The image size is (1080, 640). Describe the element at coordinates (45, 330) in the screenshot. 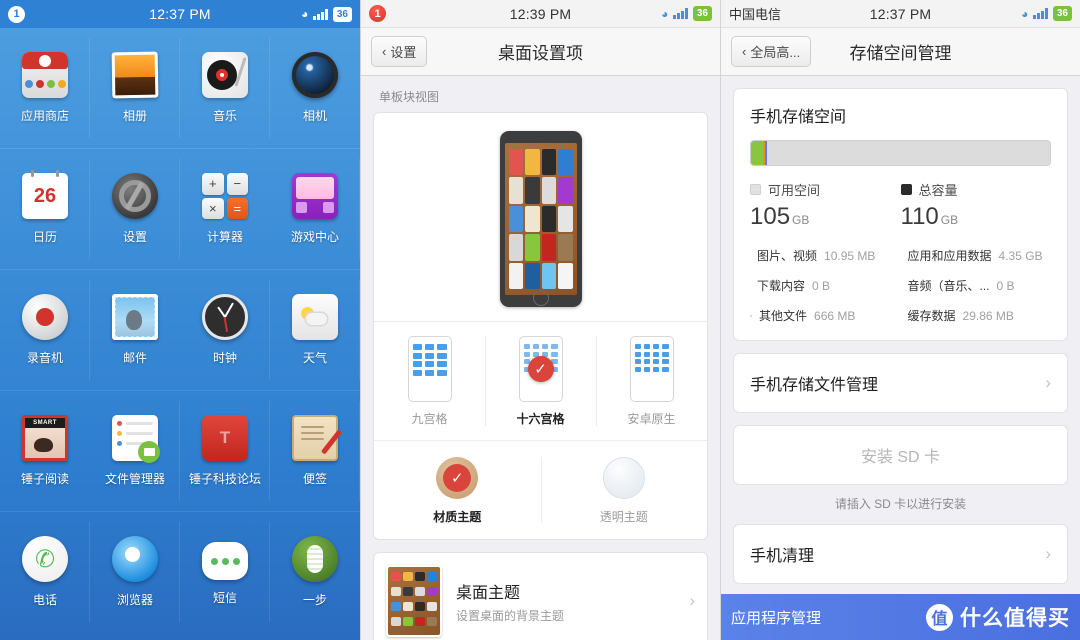

I see `app-cell-recorder: 录音机` at that location.